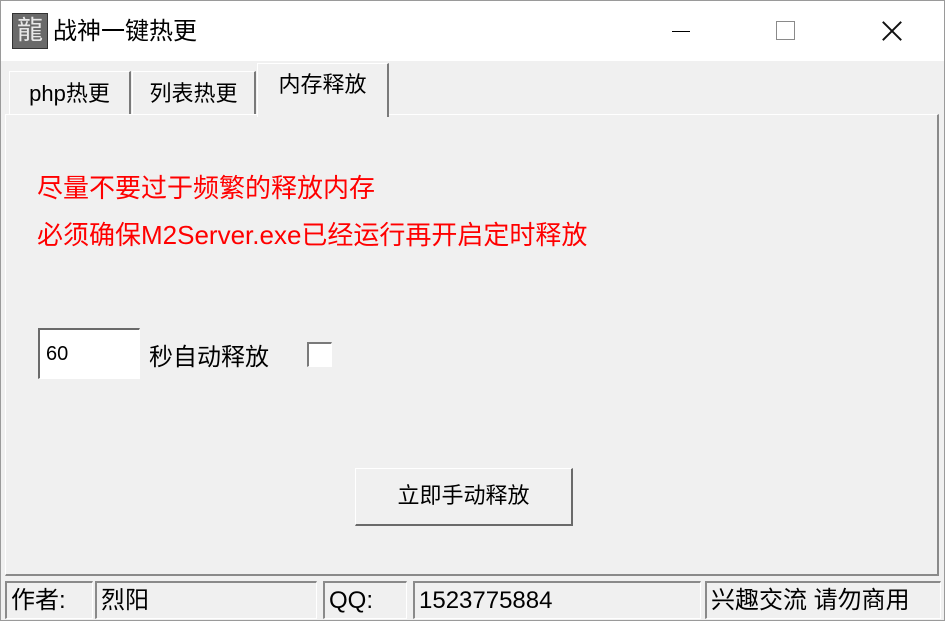 The width and height of the screenshot is (945, 621). I want to click on maximize-button, so click(785, 31).